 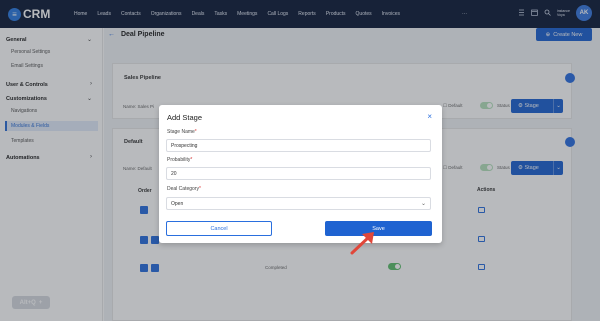 What do you see at coordinates (423, 204) in the screenshot?
I see `chevron-down-icon: ⌄` at bounding box center [423, 204].